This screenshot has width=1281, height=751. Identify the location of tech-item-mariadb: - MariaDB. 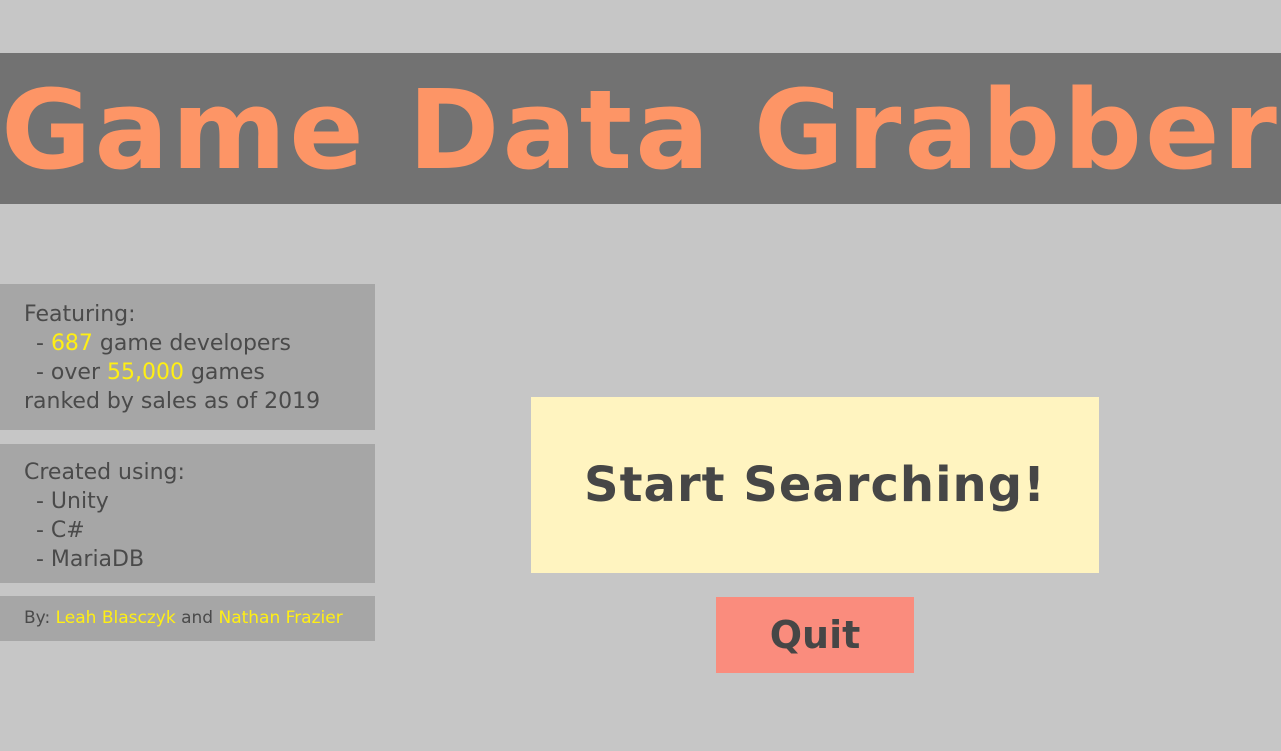
(90, 559).